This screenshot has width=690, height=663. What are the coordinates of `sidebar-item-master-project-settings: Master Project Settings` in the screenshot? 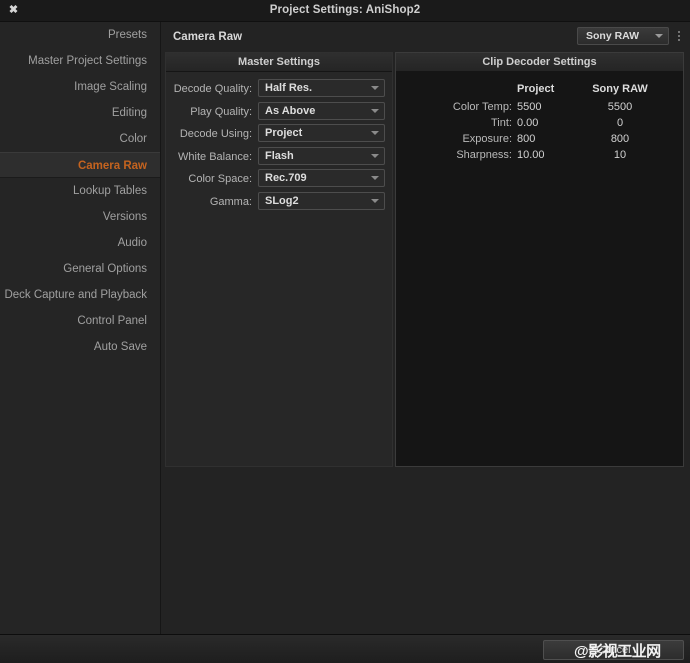 It's located at (80, 61).